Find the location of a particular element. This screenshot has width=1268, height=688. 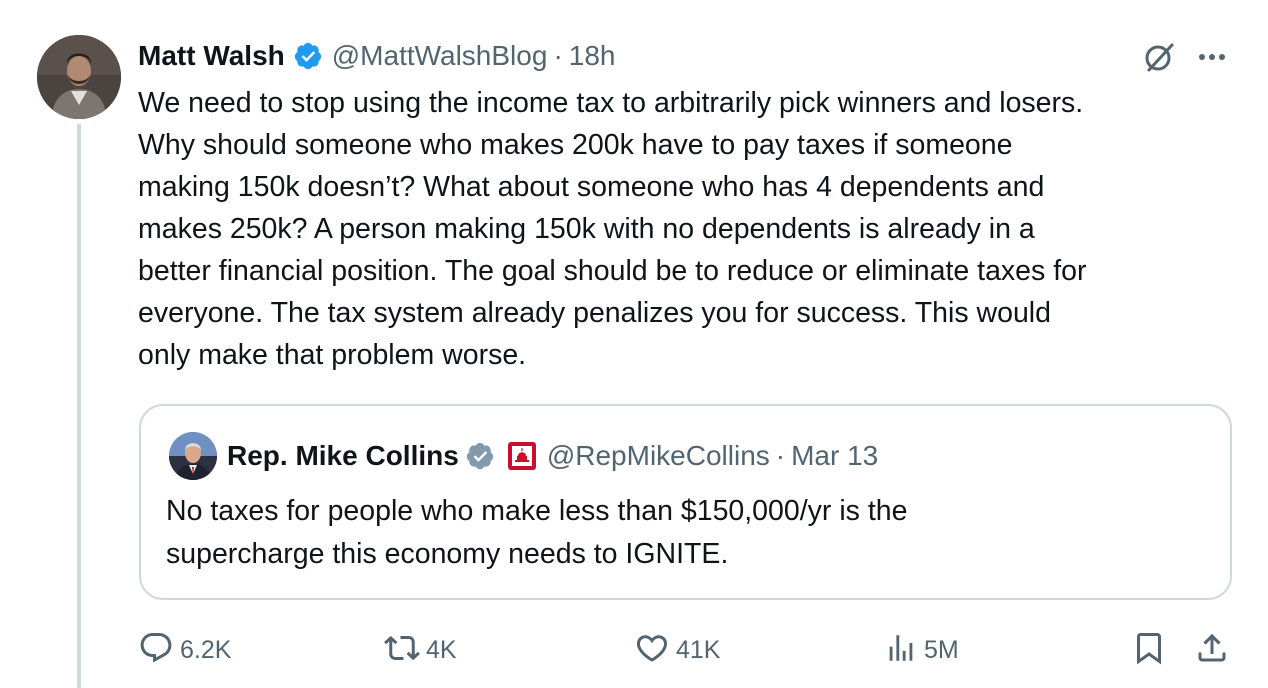

reply-button: 6.2K is located at coordinates (184, 650).